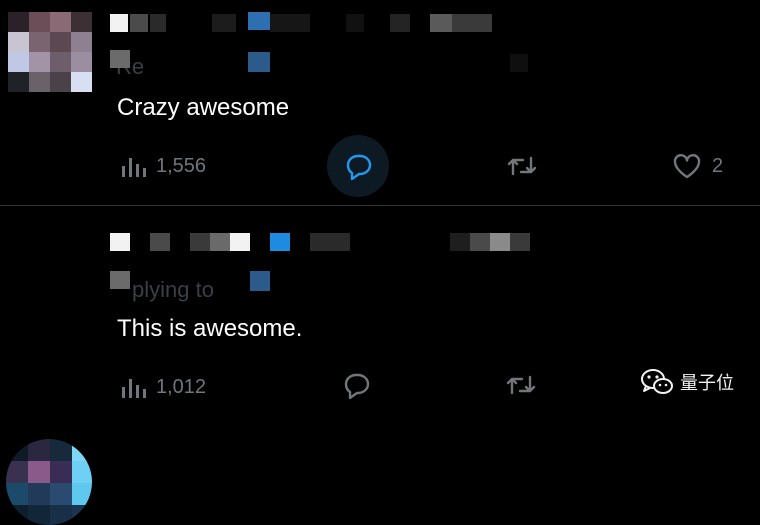 This screenshot has width=760, height=525. I want to click on watermark: 量子位, so click(687, 382).